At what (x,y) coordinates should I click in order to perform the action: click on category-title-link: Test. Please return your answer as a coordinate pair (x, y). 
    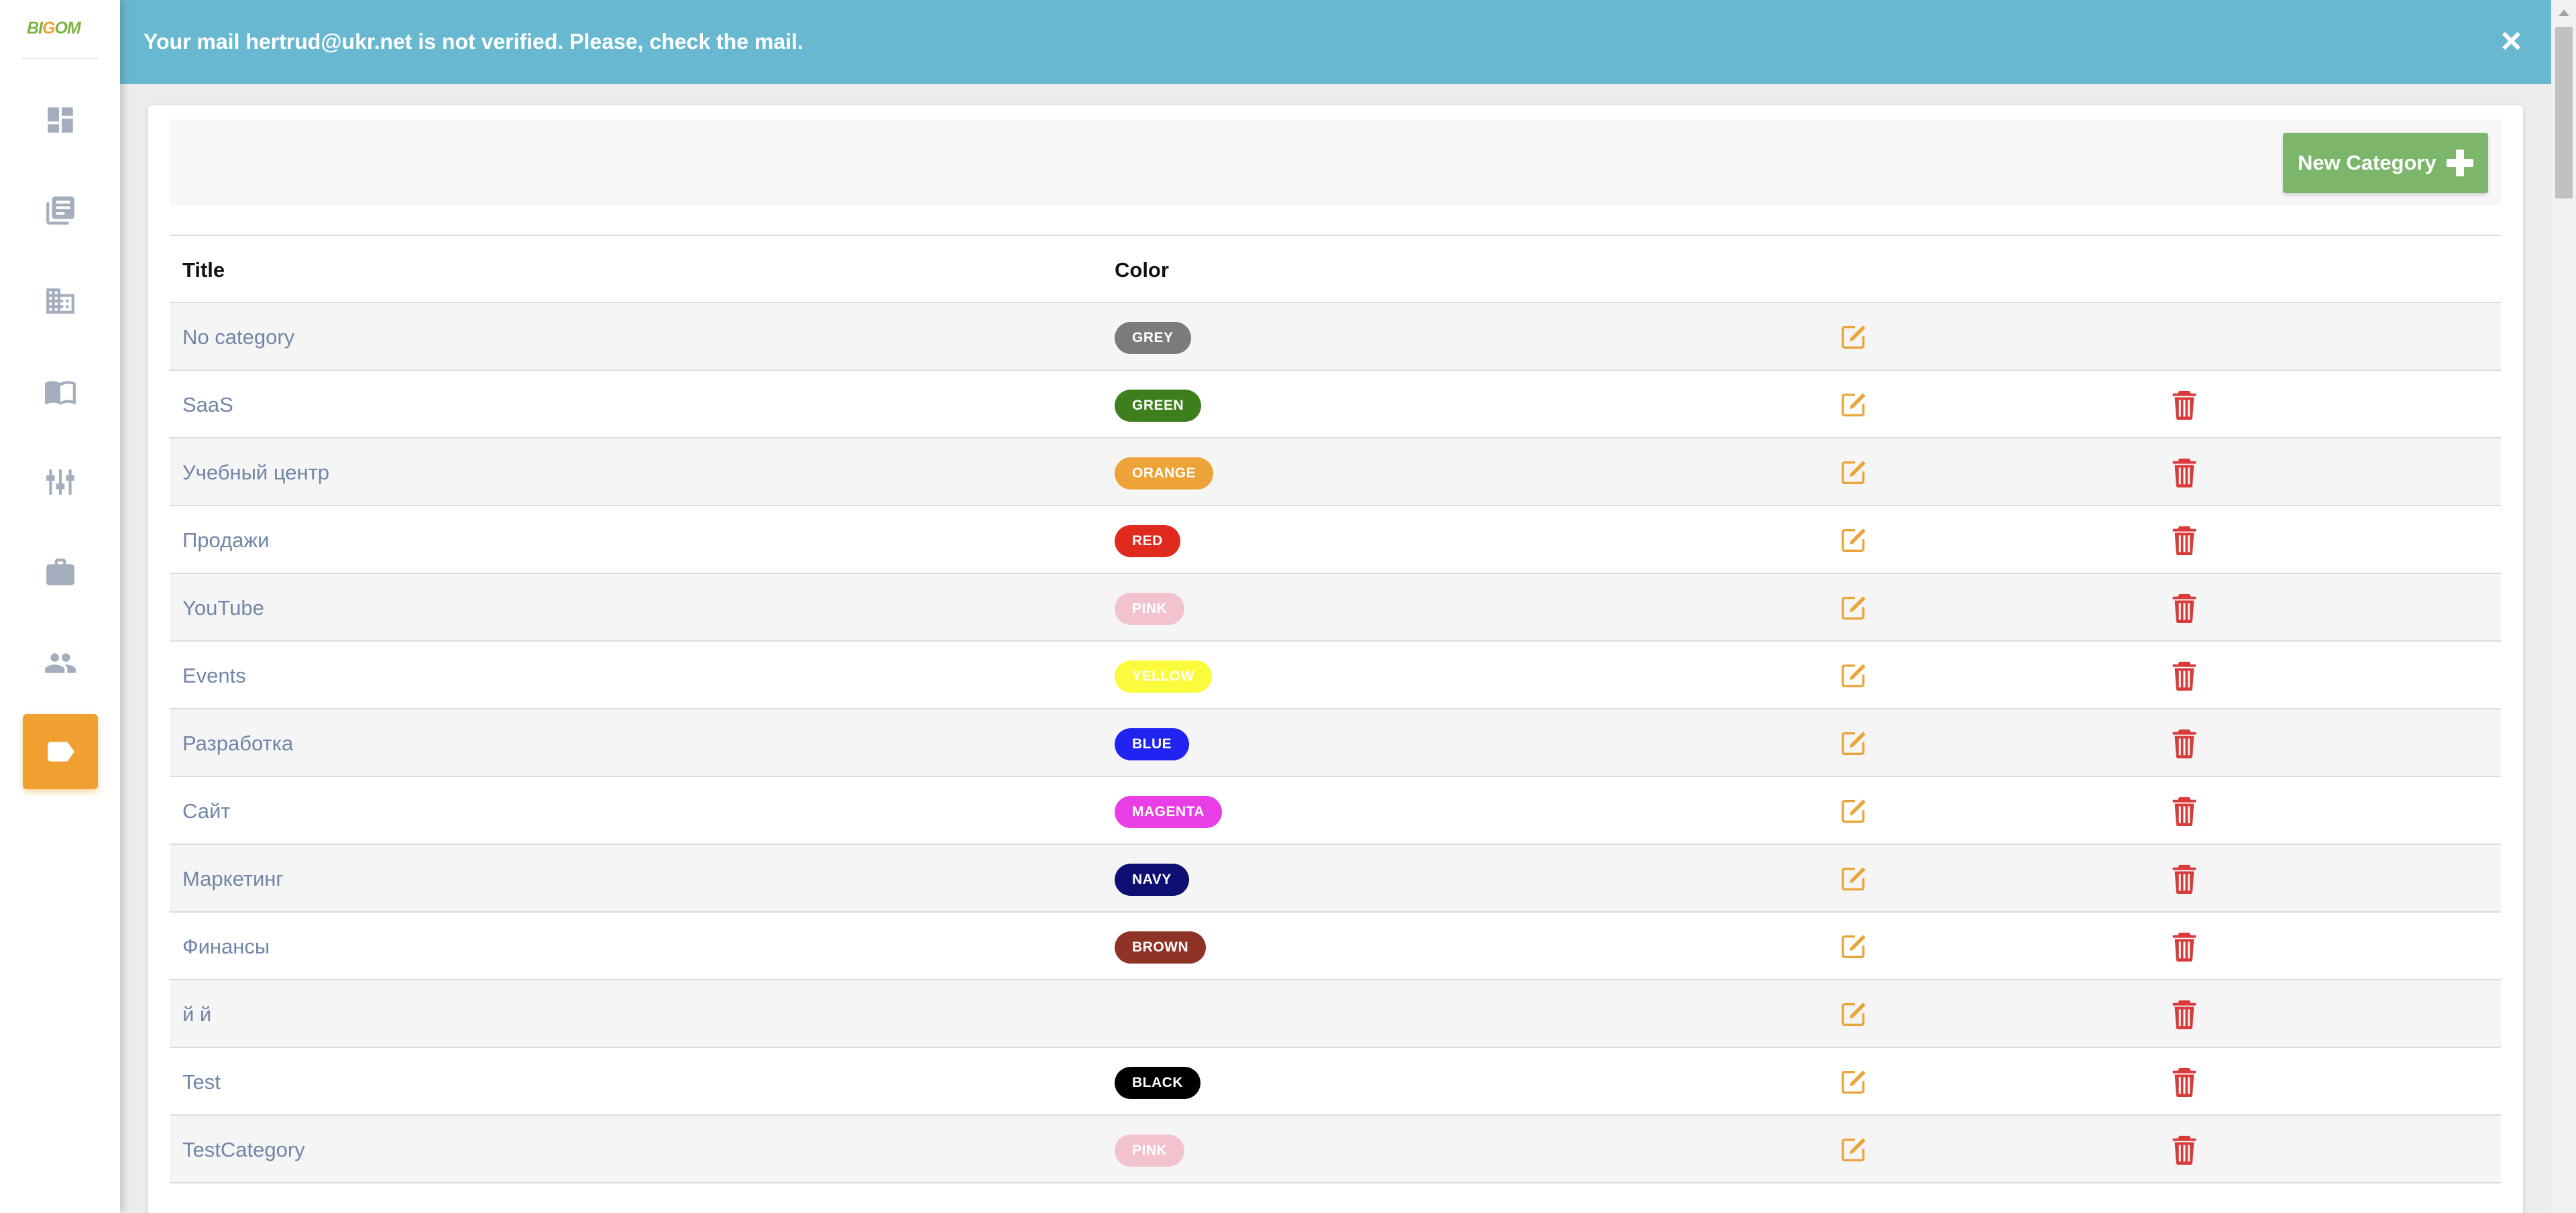
    Looking at the image, I should click on (201, 1082).